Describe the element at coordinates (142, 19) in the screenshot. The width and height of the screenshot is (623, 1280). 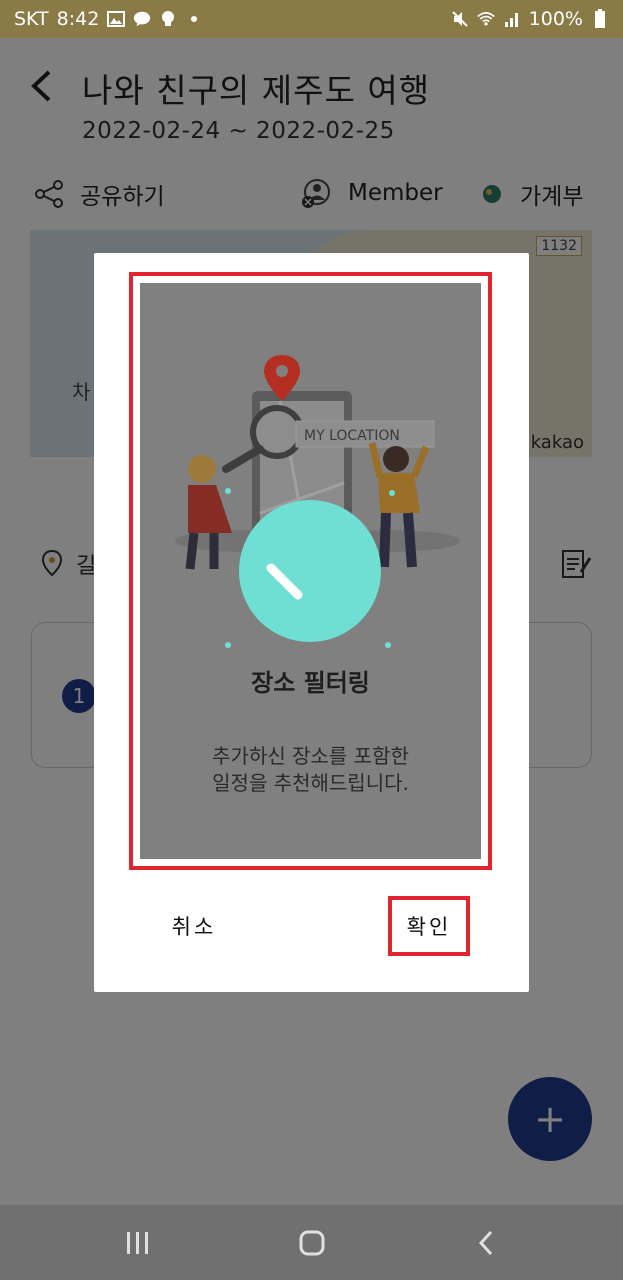
I see `talk-icon` at that location.